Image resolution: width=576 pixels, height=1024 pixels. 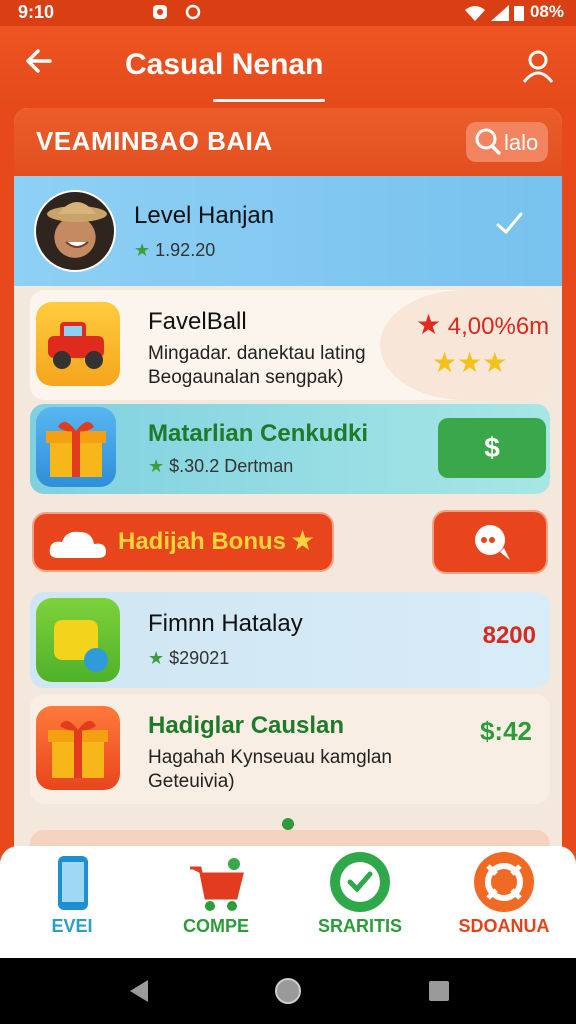 I want to click on back-icon, so click(x=138, y=991).